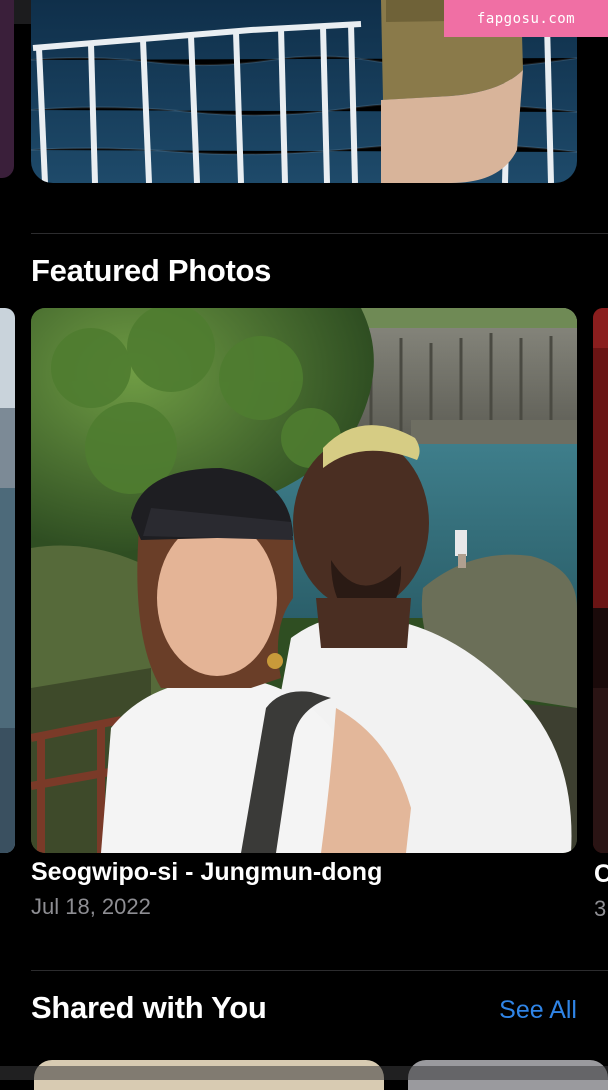 This screenshot has height=1090, width=608. What do you see at coordinates (538, 1010) in the screenshot?
I see `see-all-link: See All` at bounding box center [538, 1010].